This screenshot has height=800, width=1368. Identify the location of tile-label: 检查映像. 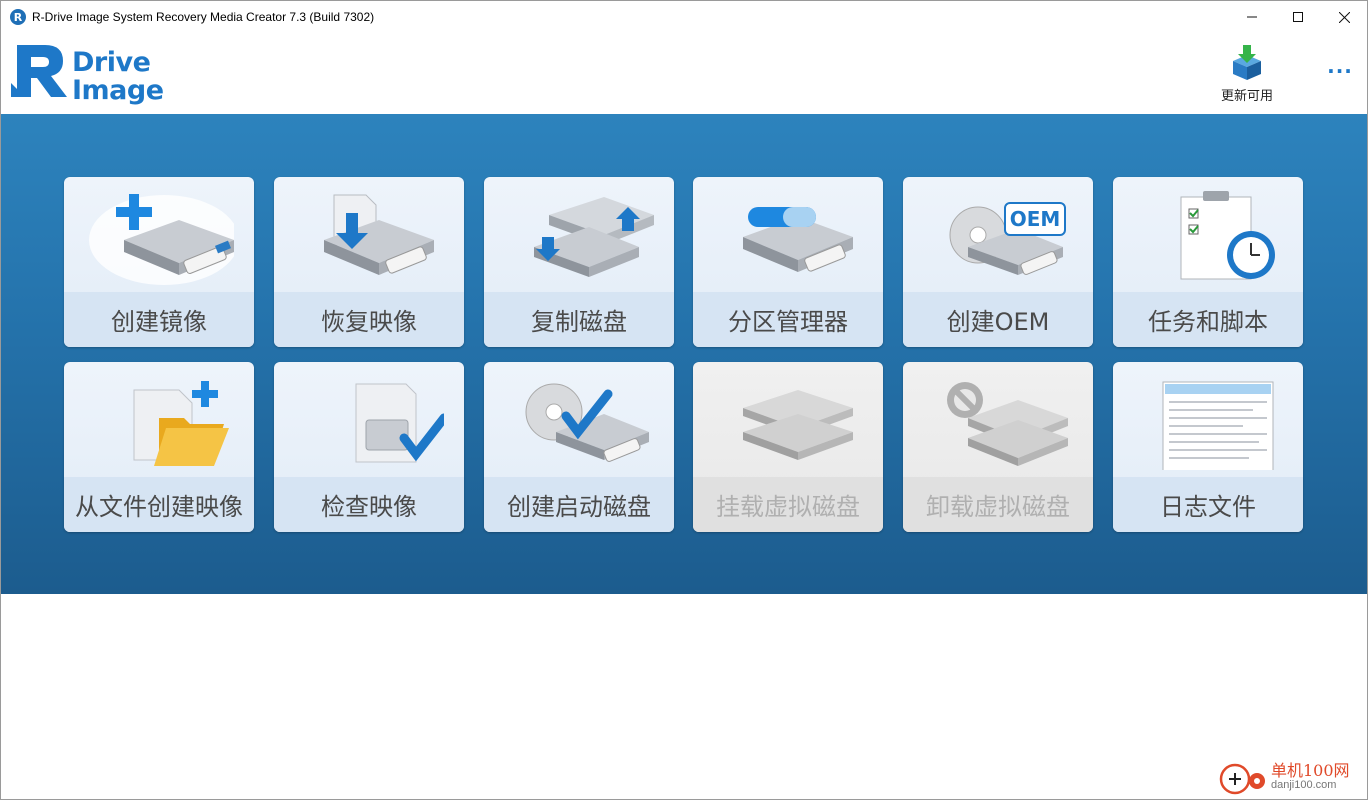
(369, 507).